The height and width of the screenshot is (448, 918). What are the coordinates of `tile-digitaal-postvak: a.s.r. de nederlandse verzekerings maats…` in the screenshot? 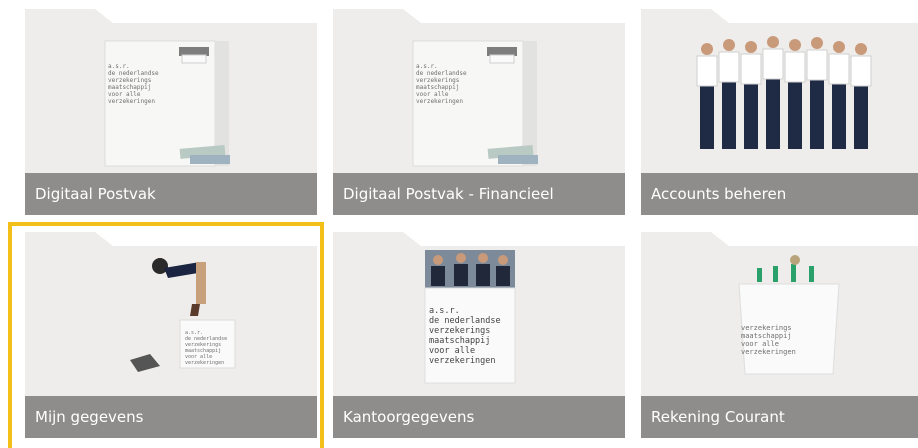 It's located at (171, 112).